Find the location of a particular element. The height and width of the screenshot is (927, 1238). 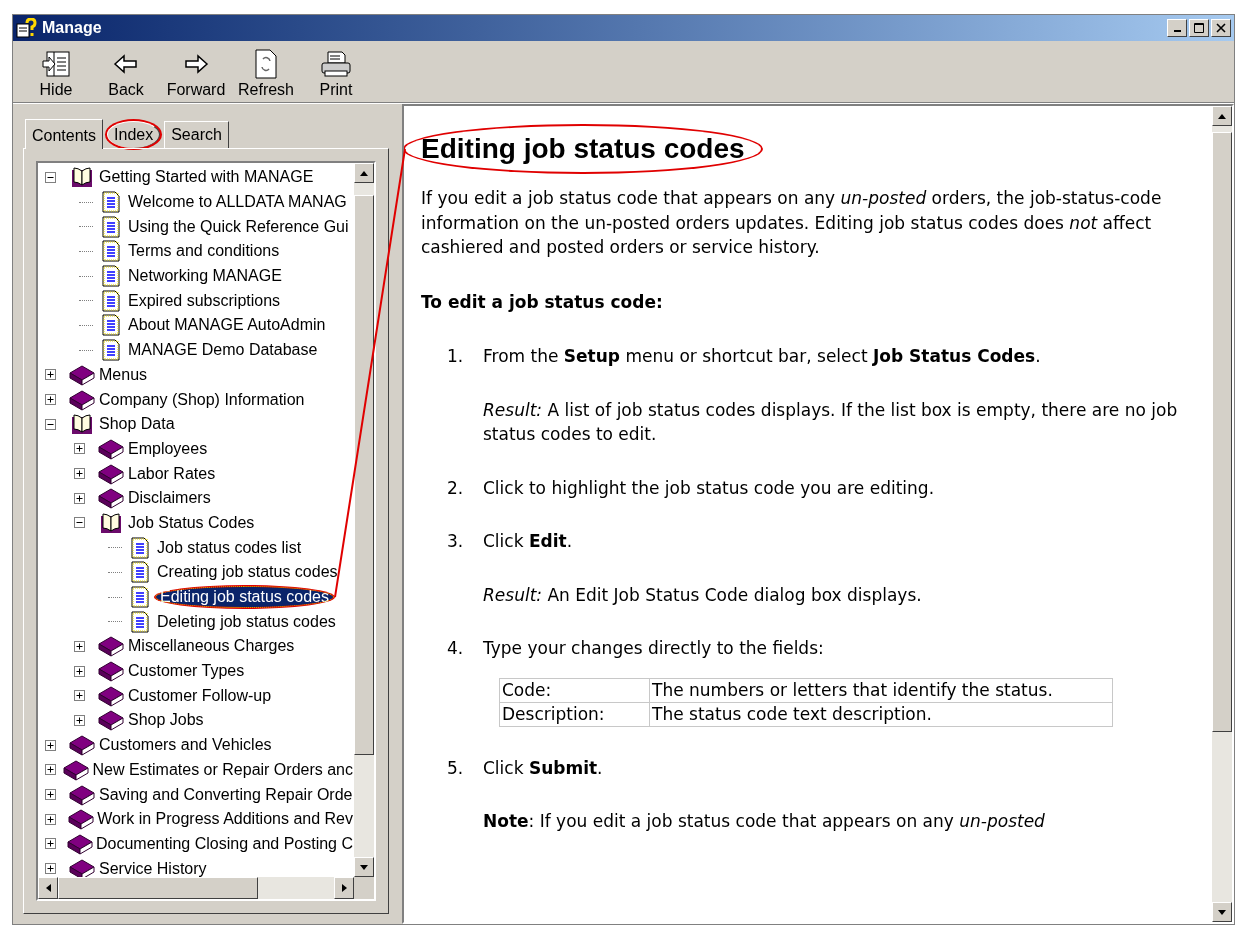

tree-item: Welcome to ALLDATA MANAG is located at coordinates (237, 202).